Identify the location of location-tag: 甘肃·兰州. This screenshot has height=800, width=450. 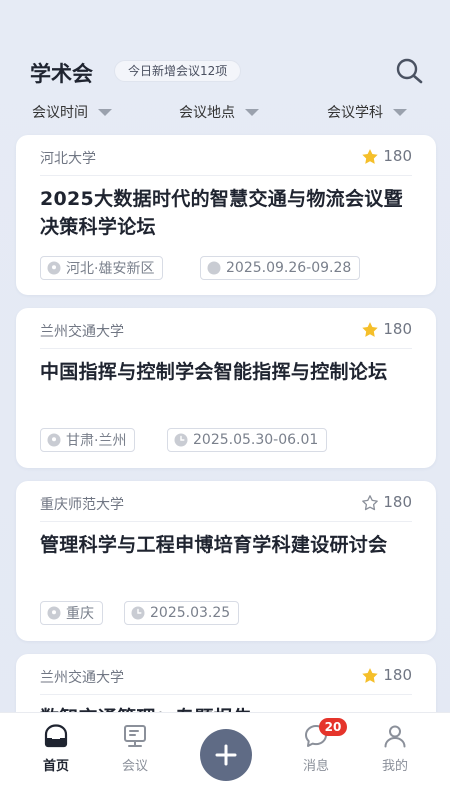
(88, 440).